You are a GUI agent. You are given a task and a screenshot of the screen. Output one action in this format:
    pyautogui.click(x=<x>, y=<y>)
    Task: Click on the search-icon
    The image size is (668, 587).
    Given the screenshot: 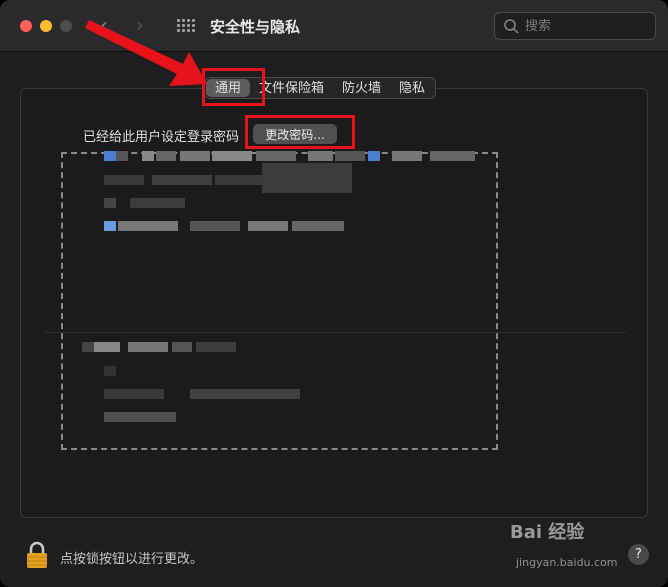 What is the action you would take?
    pyautogui.click(x=511, y=26)
    